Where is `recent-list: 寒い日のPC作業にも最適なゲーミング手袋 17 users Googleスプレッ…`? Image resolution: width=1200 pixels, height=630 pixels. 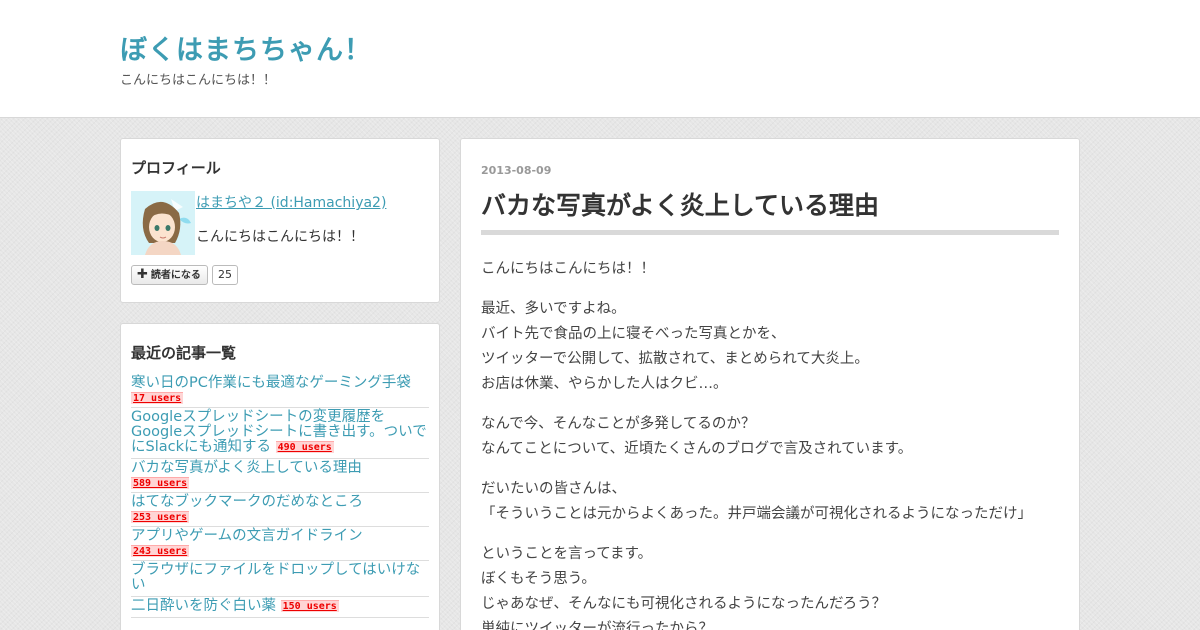
recent-list: 寒い日のPC作業にも最適なゲーミング手袋 17 users Googleスプレッ… is located at coordinates (280, 496).